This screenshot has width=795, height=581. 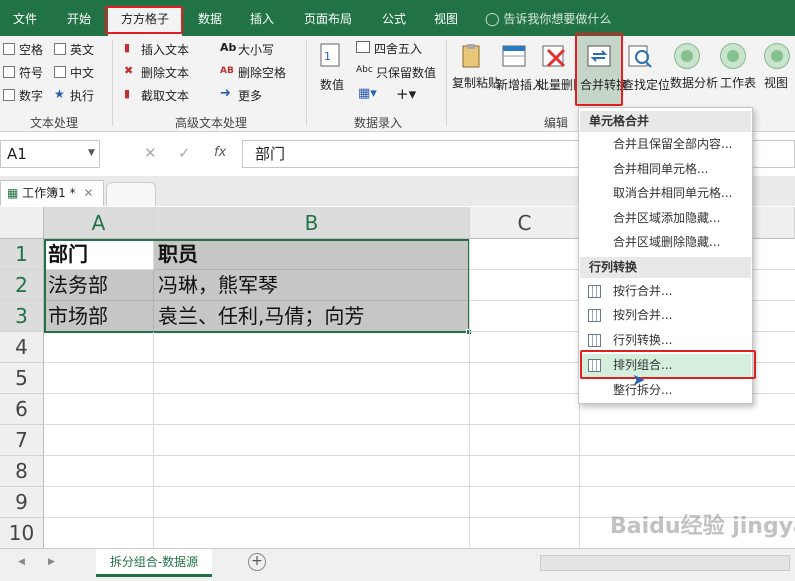 I want to click on permutation-highlight-box, so click(x=668, y=364).